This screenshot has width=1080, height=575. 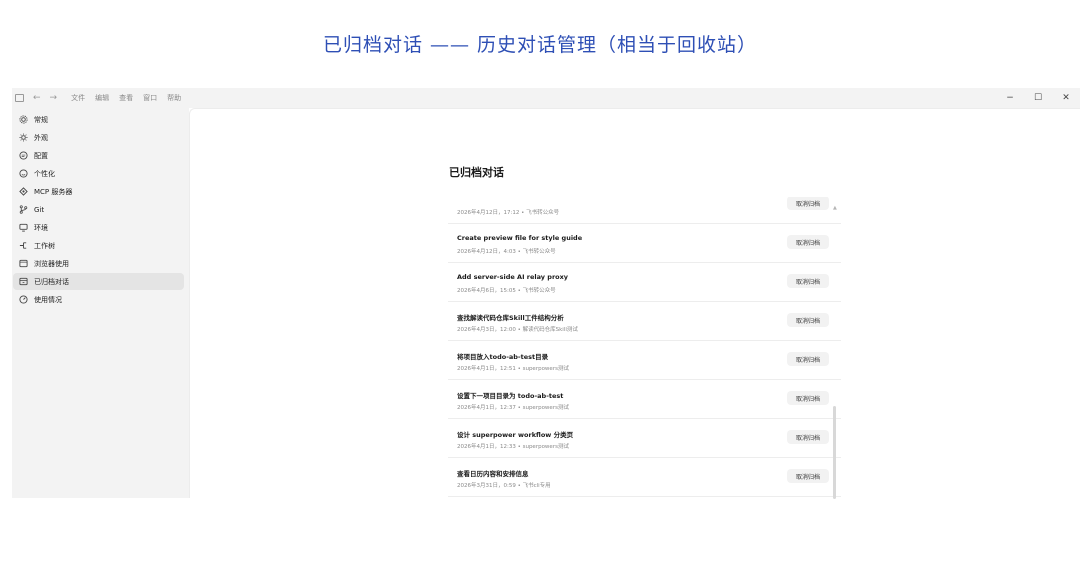 What do you see at coordinates (517, 330) in the screenshot?
I see `conversation-meta: 2026年4月3日，12:00 • 解读代码仓库Skill测试` at bounding box center [517, 330].